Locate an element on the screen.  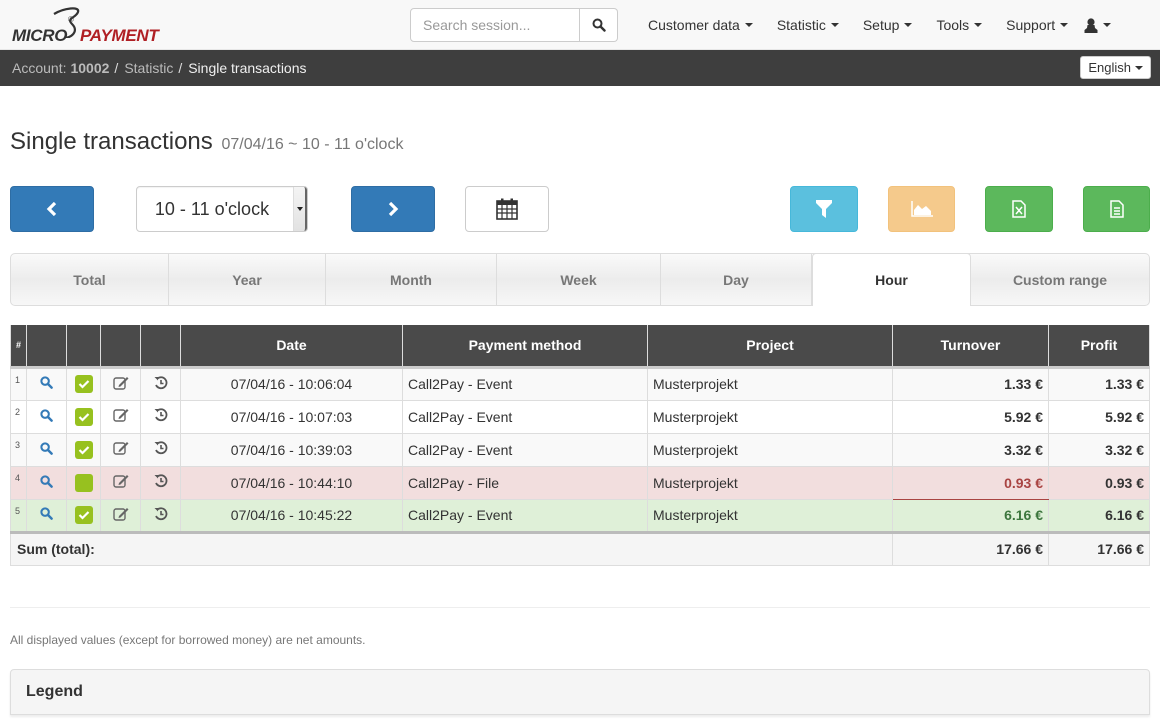
tab-hour: Hour is located at coordinates (891, 279).